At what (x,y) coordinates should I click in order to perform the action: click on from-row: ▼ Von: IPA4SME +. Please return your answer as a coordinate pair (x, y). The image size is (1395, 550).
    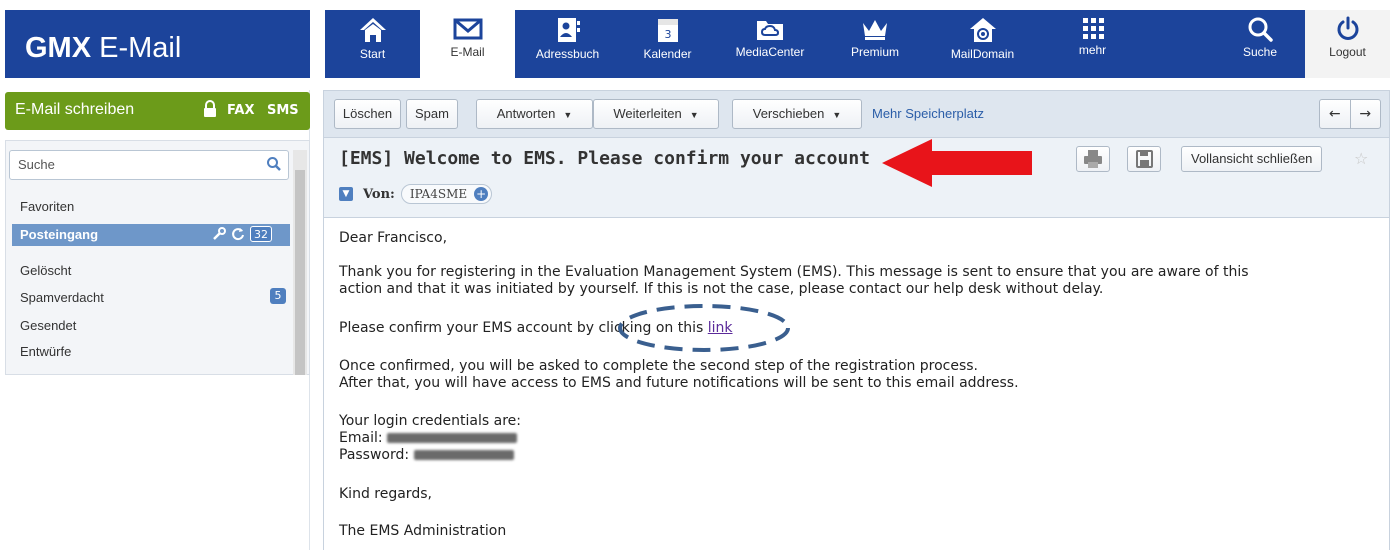
    Looking at the image, I should click on (416, 194).